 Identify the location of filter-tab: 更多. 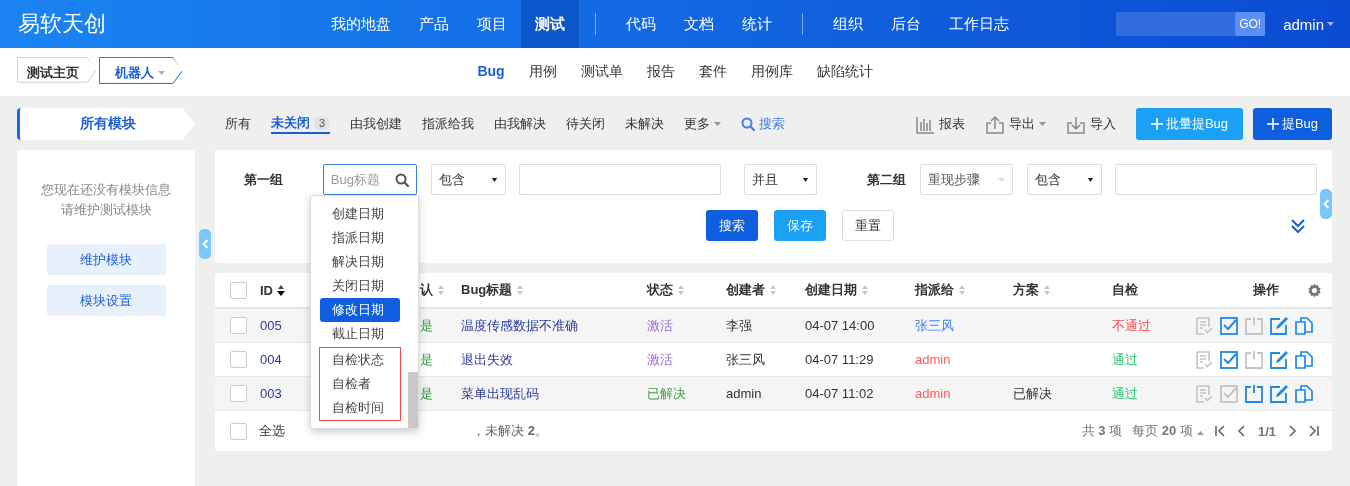
(703, 124).